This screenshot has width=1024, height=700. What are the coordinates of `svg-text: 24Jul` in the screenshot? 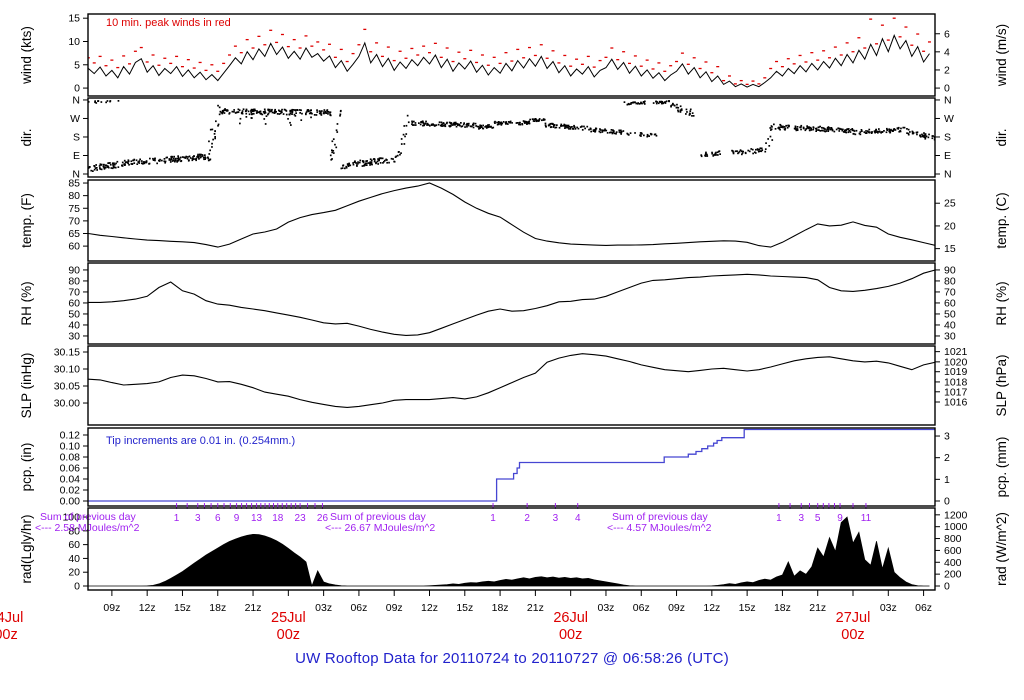 It's located at (11, 618).